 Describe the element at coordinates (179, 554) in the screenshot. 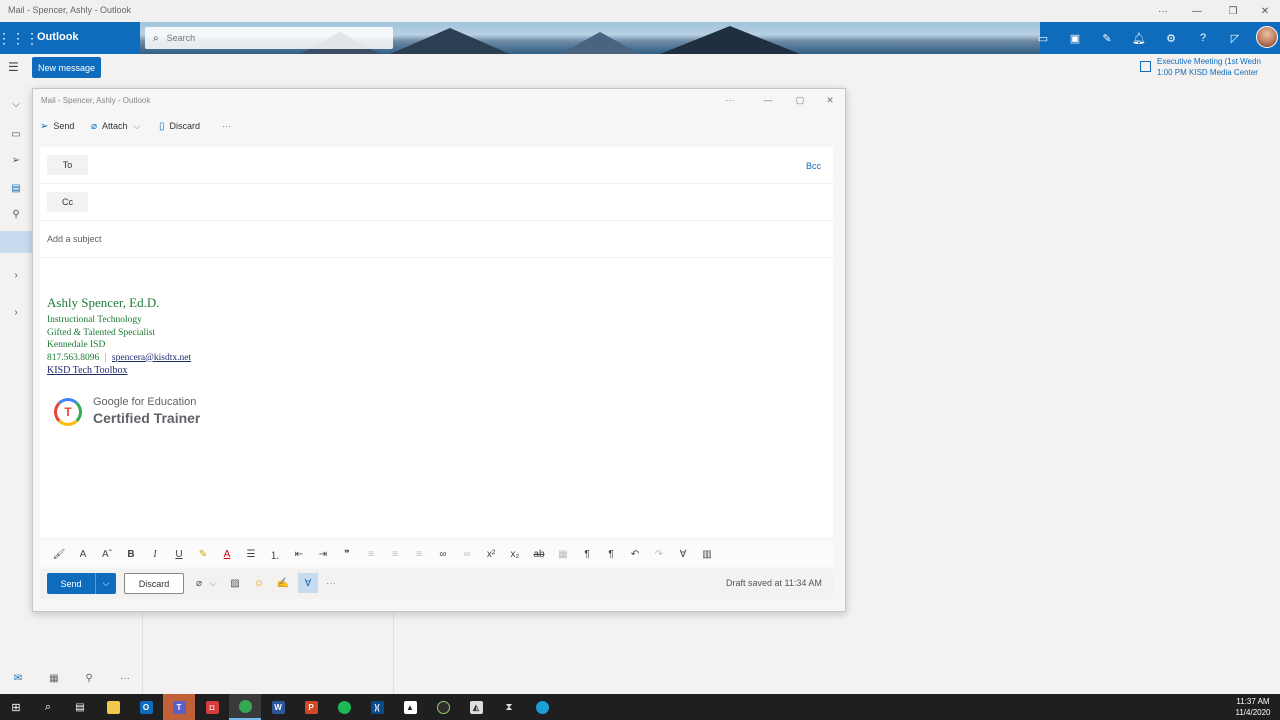

I see `underline-icon: U` at that location.